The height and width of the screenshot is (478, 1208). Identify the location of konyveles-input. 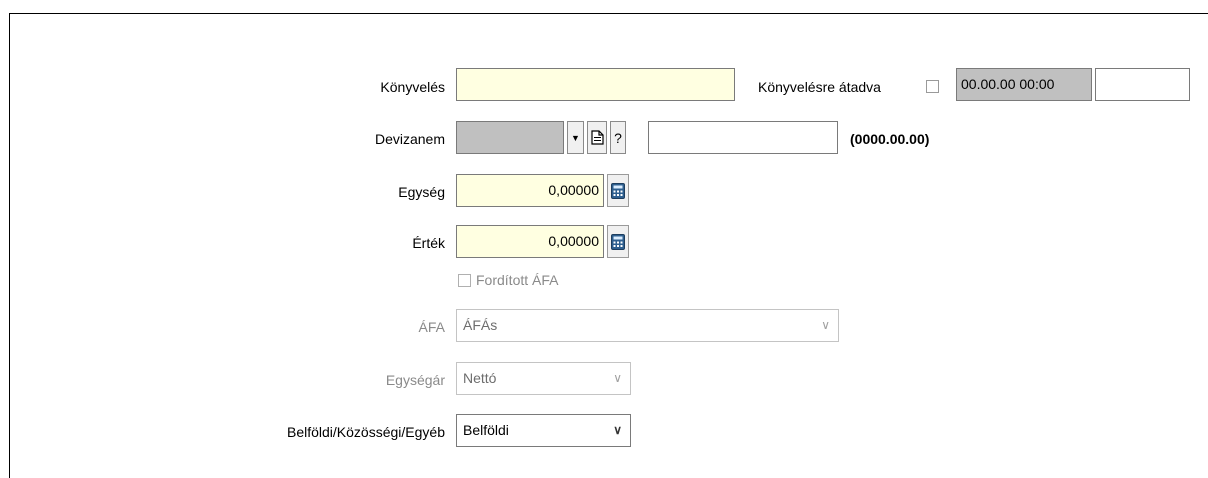
(595, 84).